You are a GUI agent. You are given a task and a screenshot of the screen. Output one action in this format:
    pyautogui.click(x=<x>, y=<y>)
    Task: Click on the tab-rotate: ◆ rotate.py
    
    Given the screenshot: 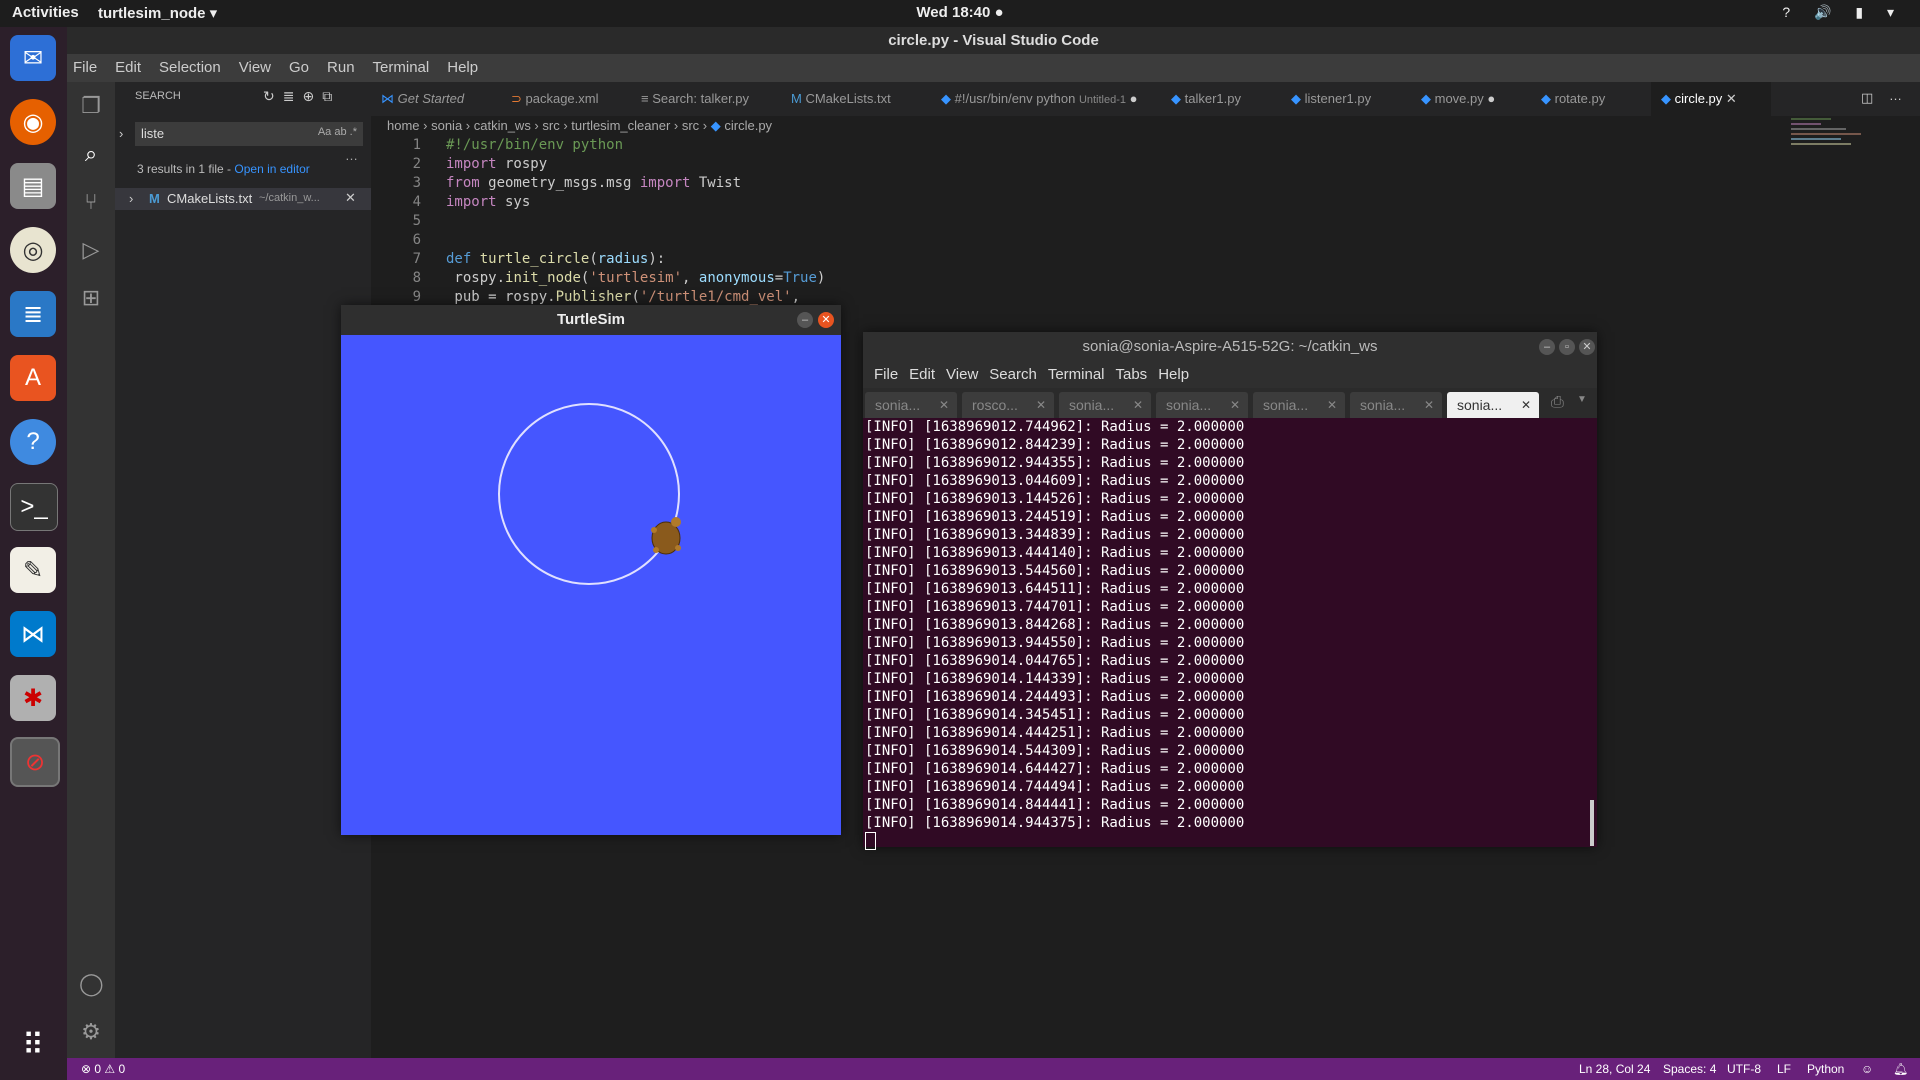 What is the action you would take?
    pyautogui.click(x=1591, y=99)
    